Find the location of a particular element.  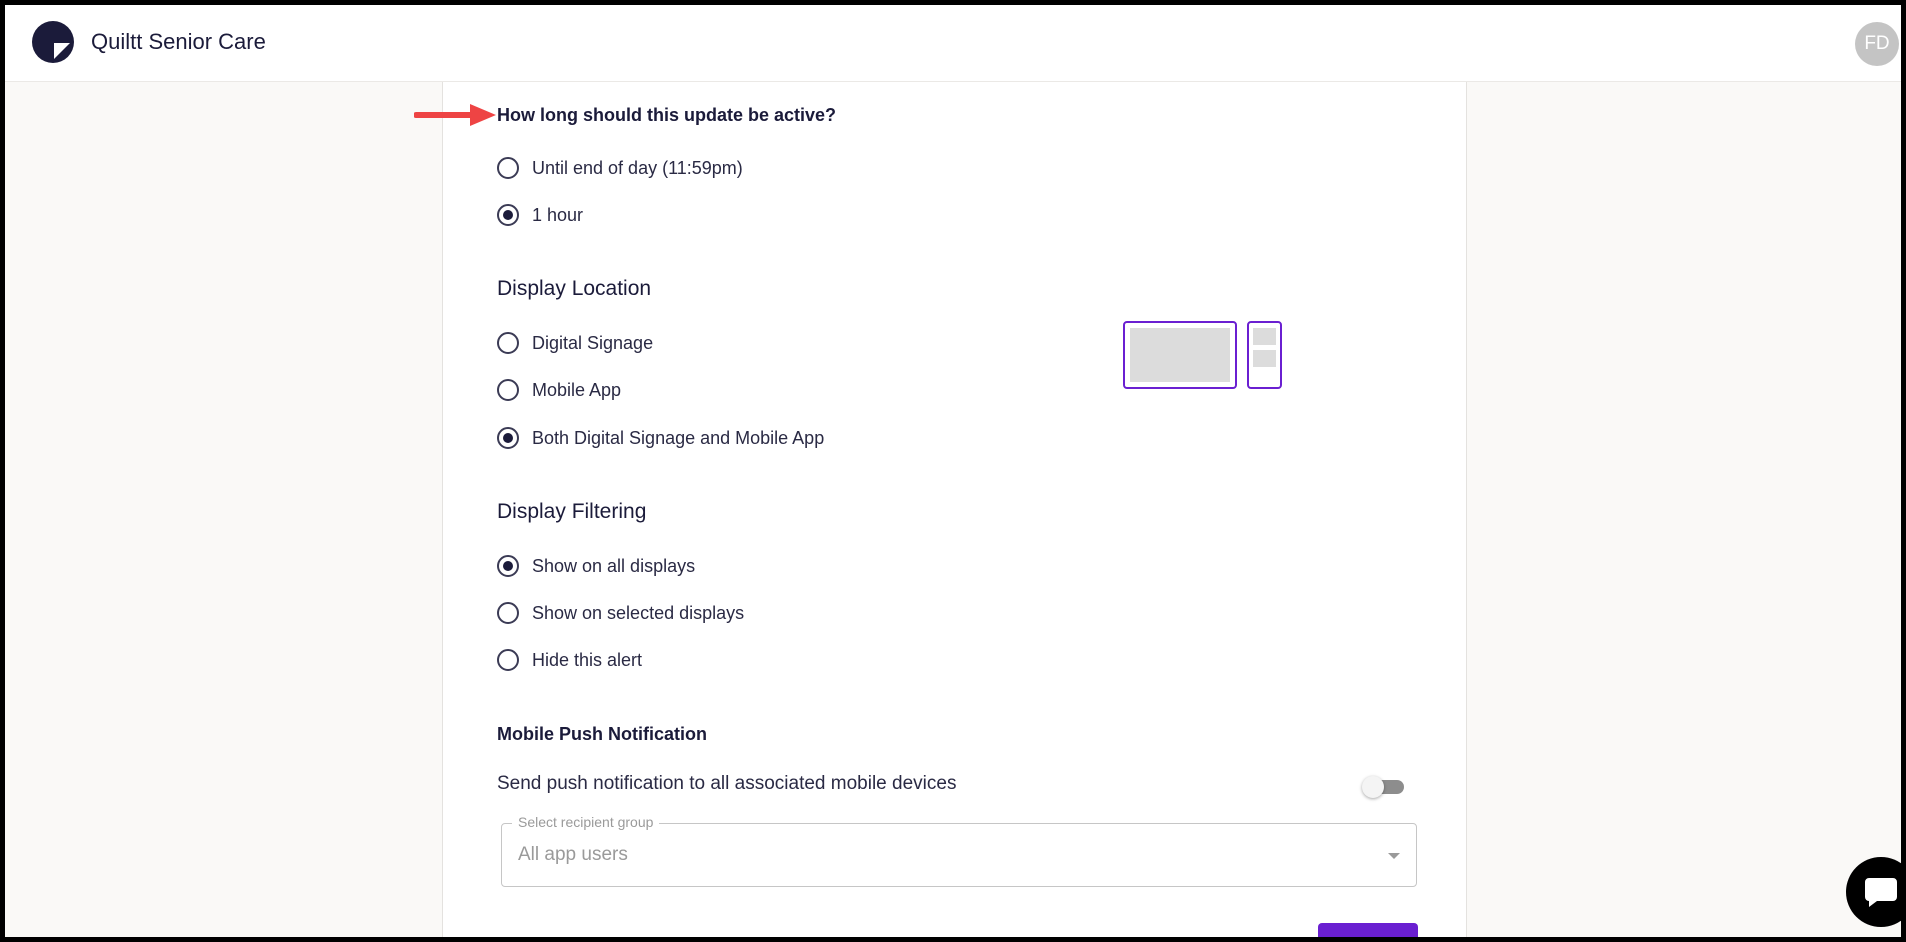

signage-screen is located at coordinates (1180, 355).